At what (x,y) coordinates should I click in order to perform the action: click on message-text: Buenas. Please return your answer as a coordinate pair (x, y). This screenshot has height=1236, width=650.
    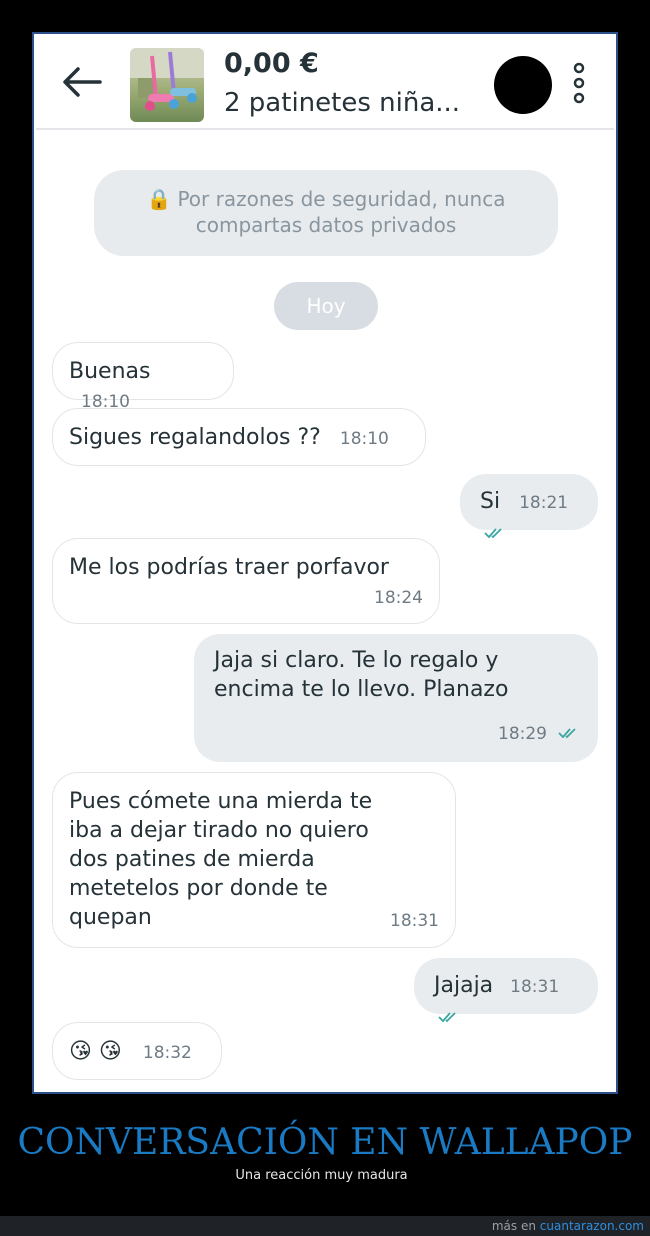
    Looking at the image, I should click on (110, 371).